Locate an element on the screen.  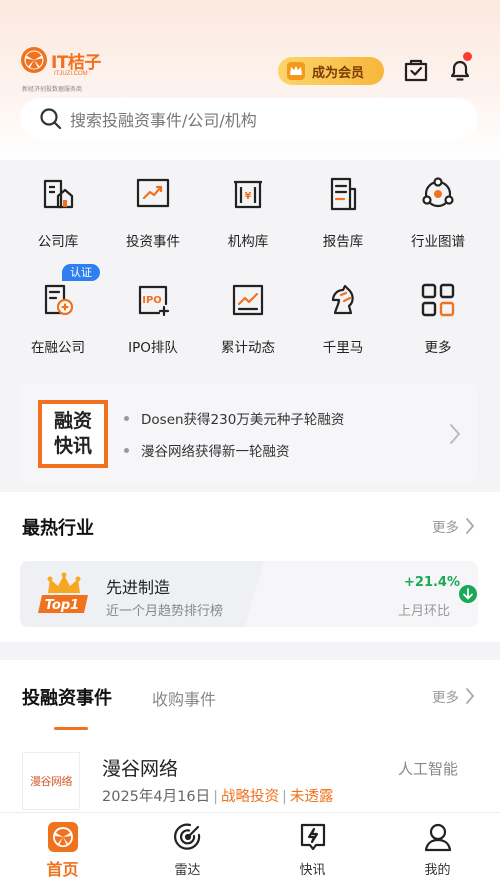
grid-item-cumulative-trends: 累计动态 is located at coordinates (248, 313).